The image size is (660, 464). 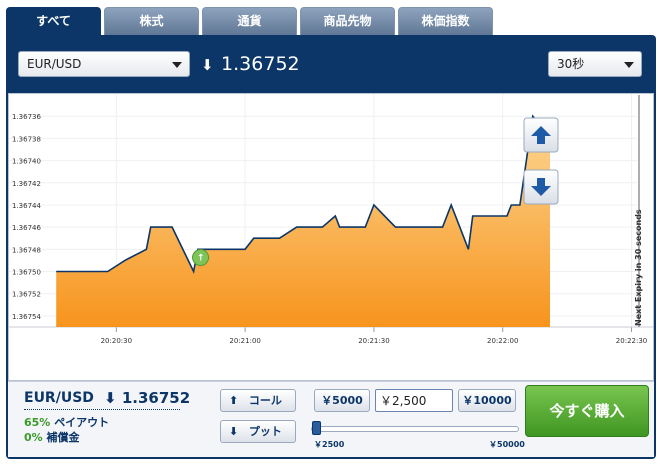 I want to click on x-tick-label: 20:21:00, so click(x=244, y=341).